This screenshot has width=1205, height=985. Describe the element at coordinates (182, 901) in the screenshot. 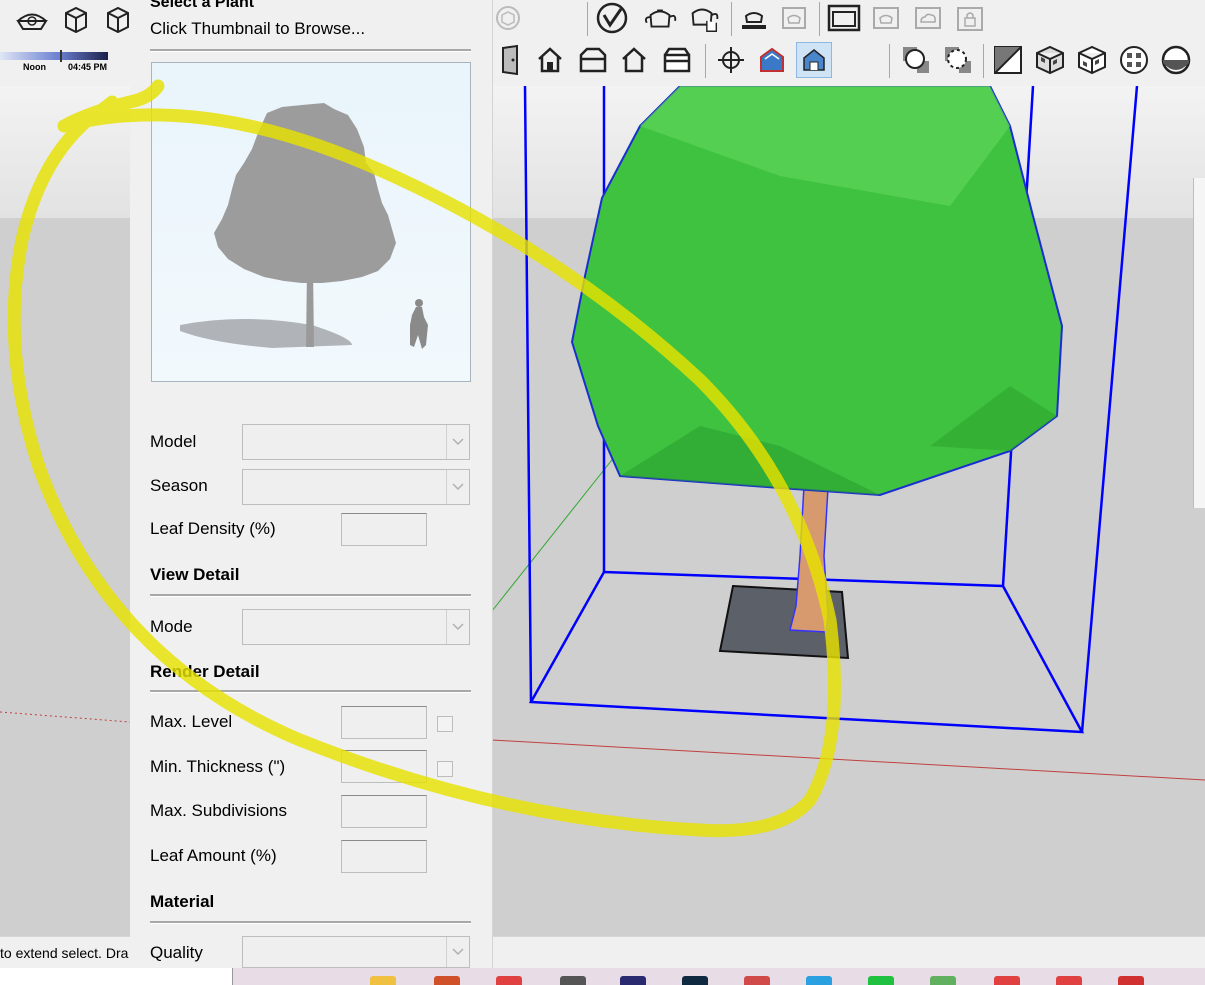

I see `material-heading: Material` at that location.